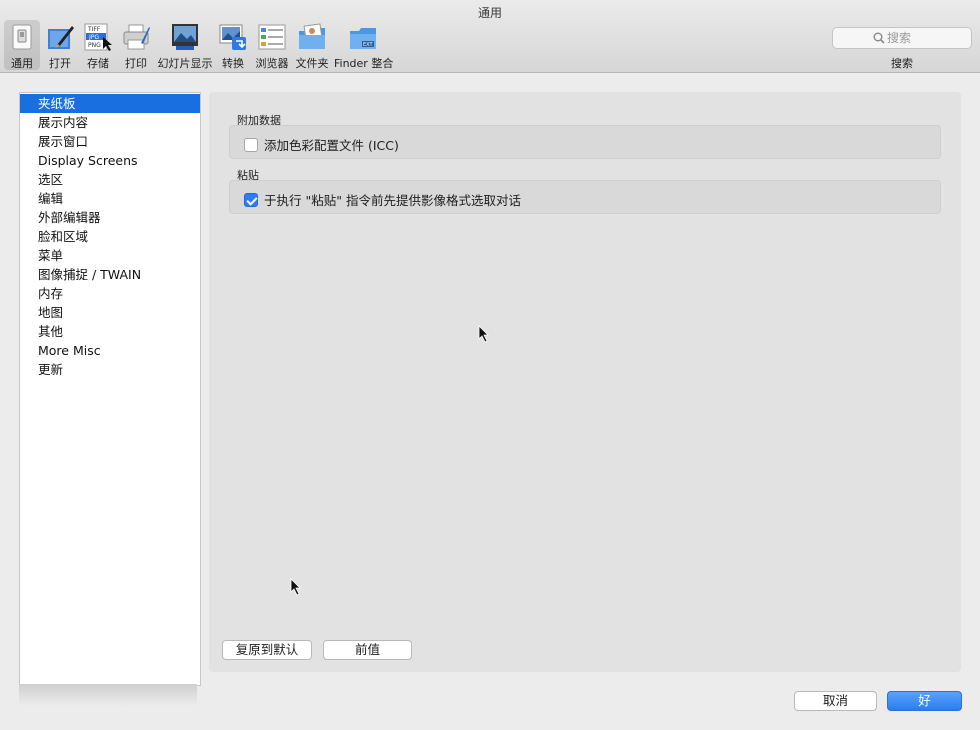  Describe the element at coordinates (108, 695) in the screenshot. I see `sidebar-footer` at that location.